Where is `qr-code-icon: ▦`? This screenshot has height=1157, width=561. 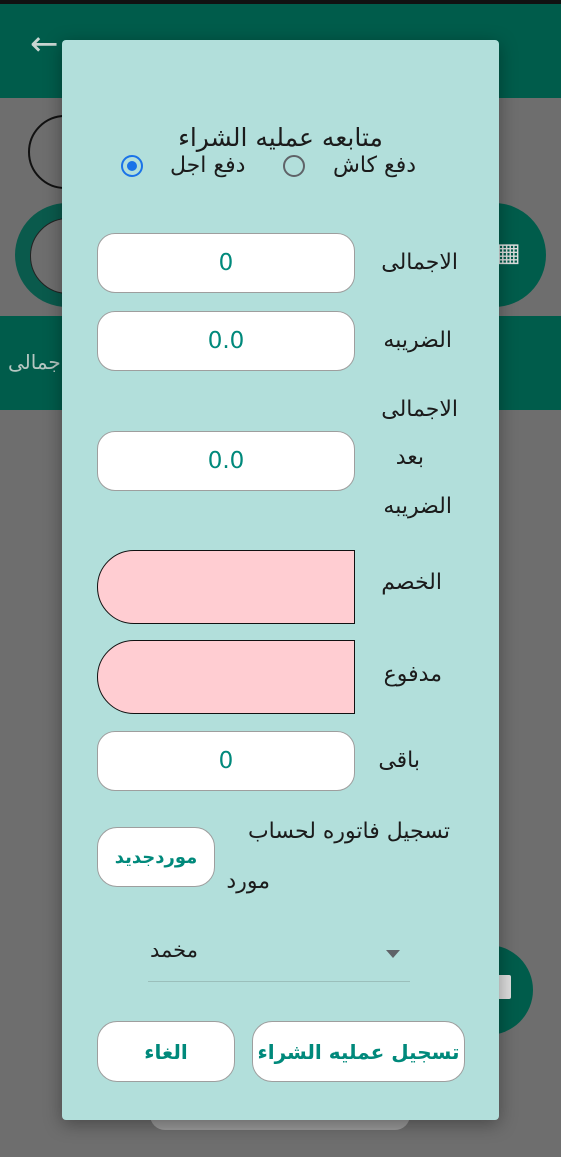 qr-code-icon: ▦ is located at coordinates (508, 253).